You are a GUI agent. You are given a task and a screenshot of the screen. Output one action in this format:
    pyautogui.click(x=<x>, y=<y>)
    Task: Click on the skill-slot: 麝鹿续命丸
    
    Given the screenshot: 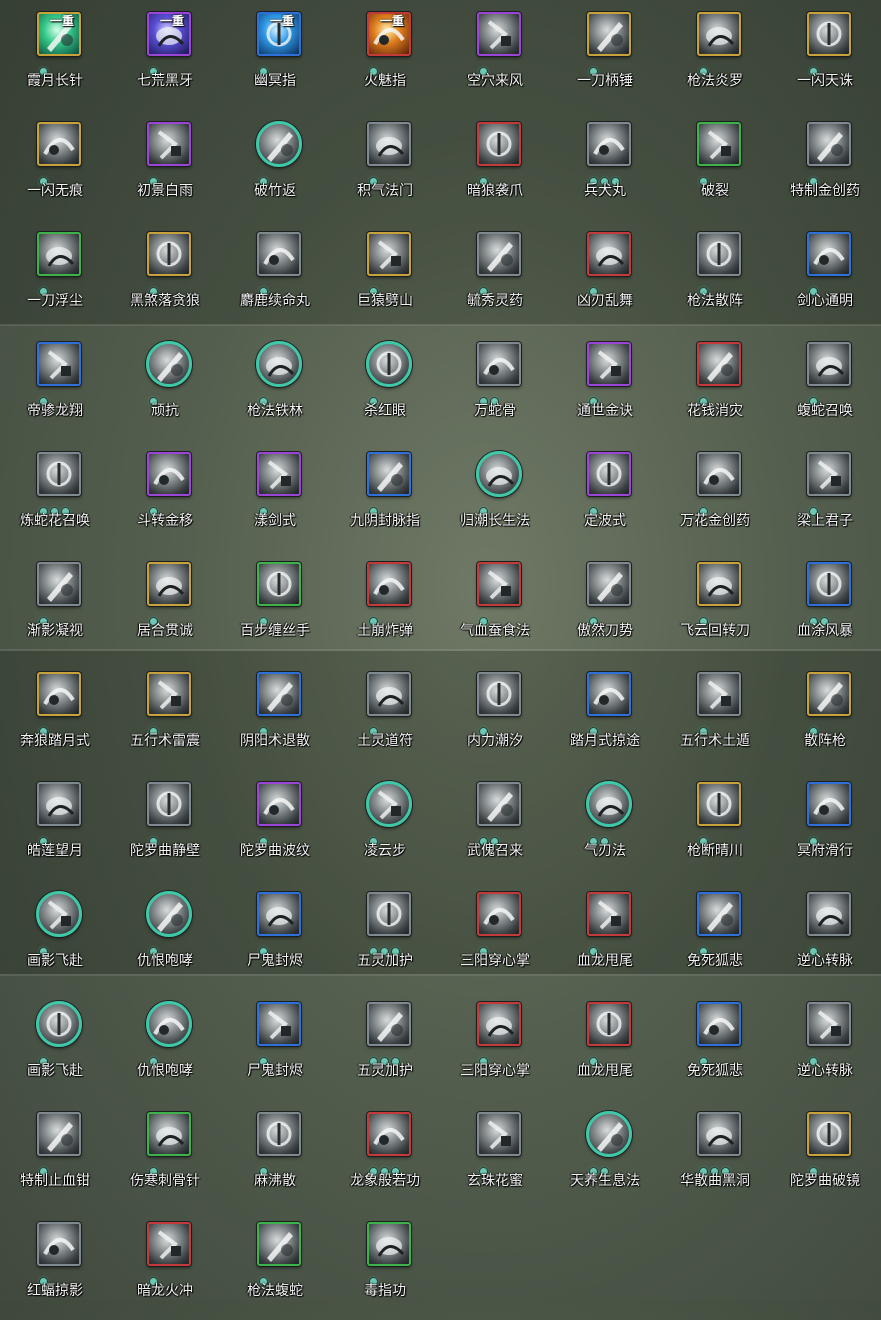 What is the action you would take?
    pyautogui.click(x=275, y=275)
    